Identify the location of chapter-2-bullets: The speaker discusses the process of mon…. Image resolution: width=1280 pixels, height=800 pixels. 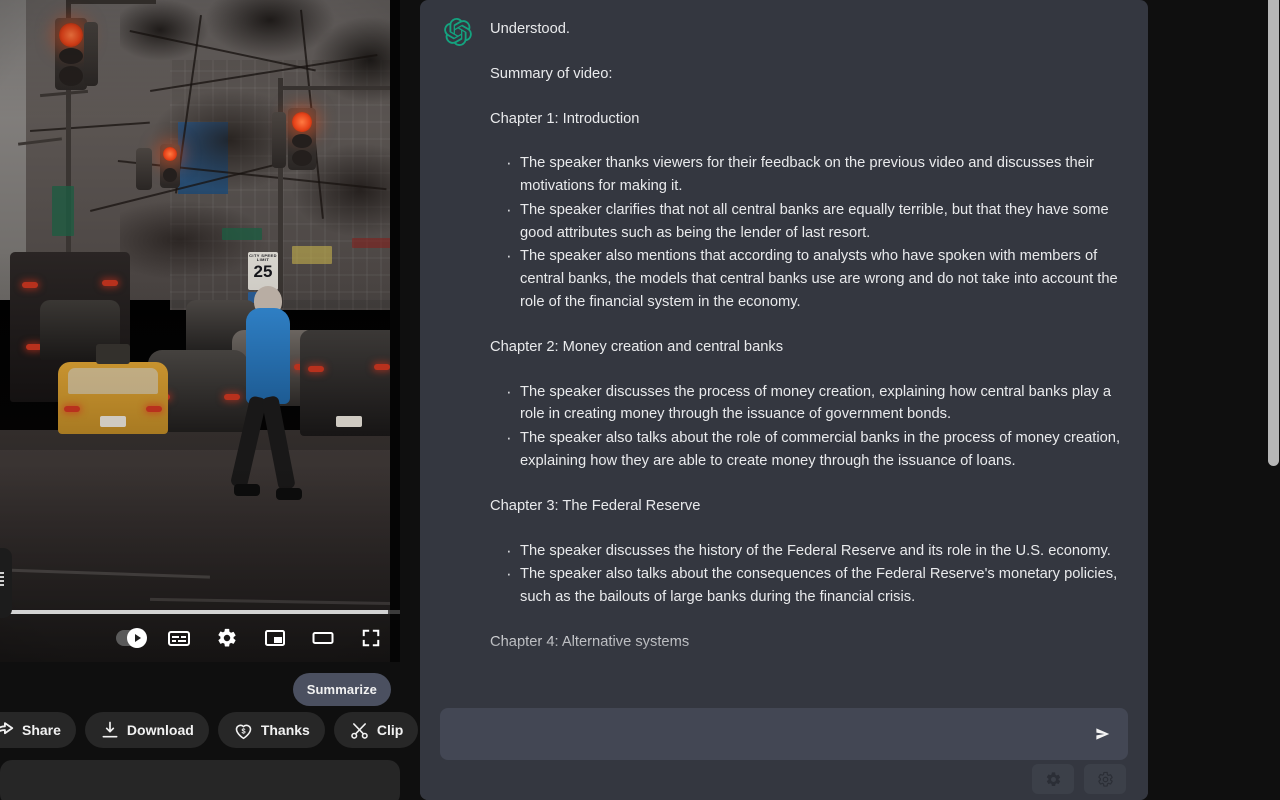
(807, 426).